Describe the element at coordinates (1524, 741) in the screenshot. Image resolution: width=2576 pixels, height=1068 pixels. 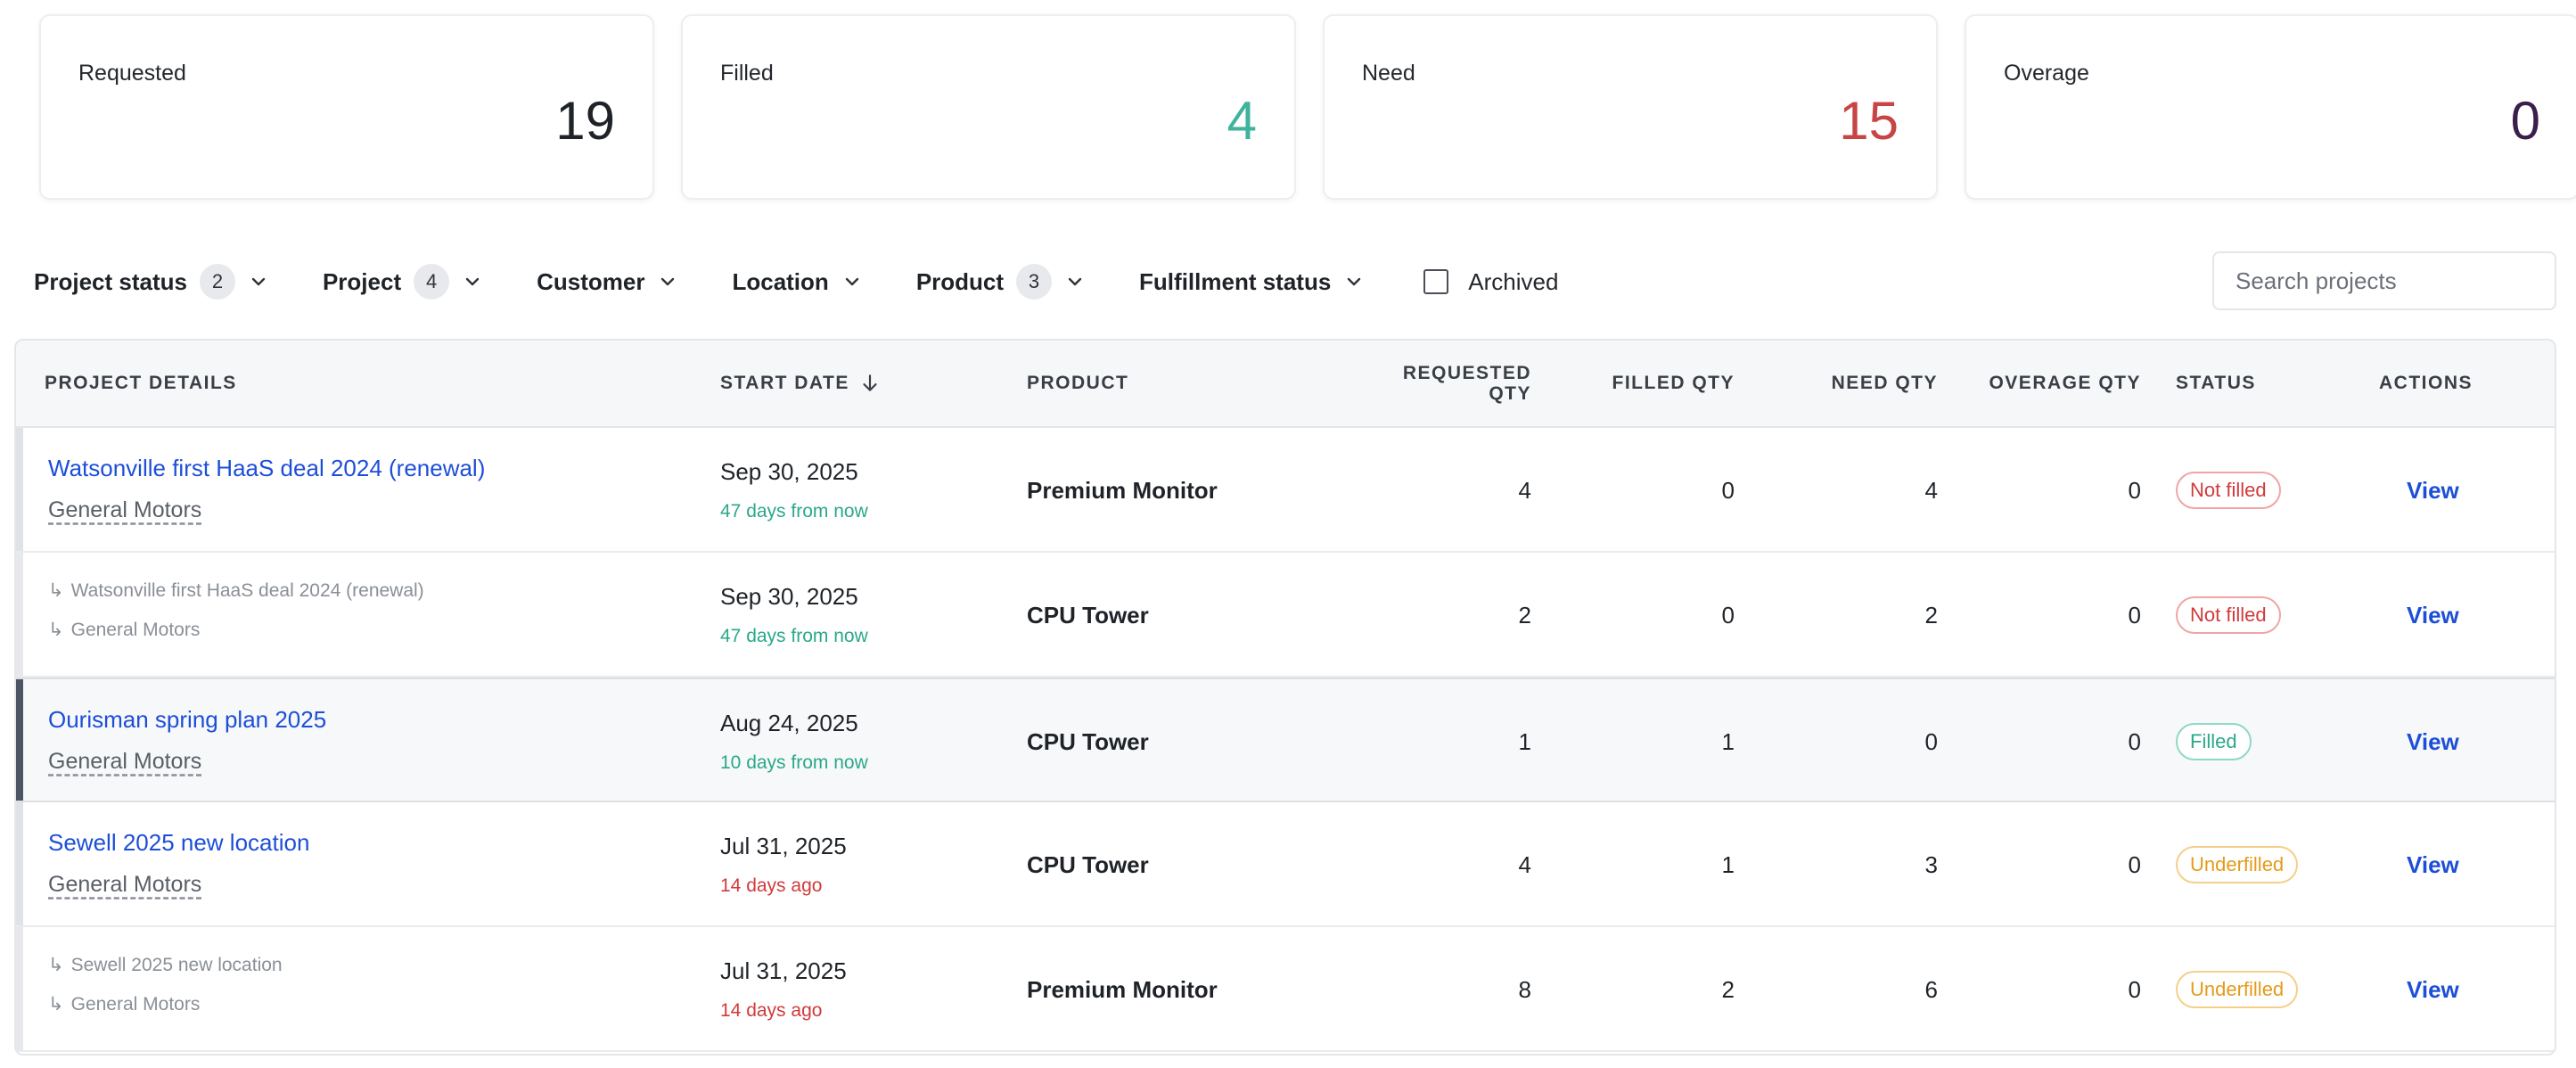
I see `requested-qty: 1` at that location.